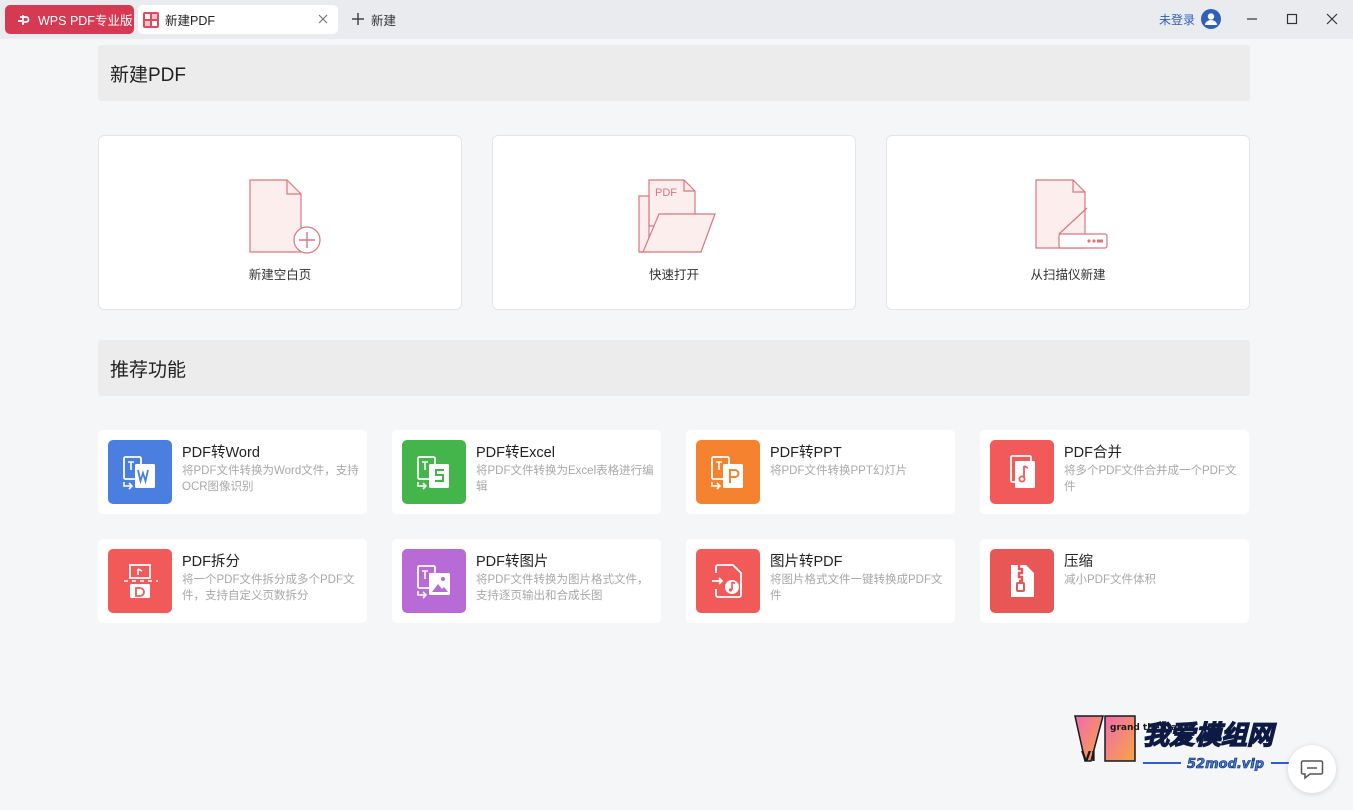 The width and height of the screenshot is (1353, 810). I want to click on pdf-doc-icon, so click(151, 19).